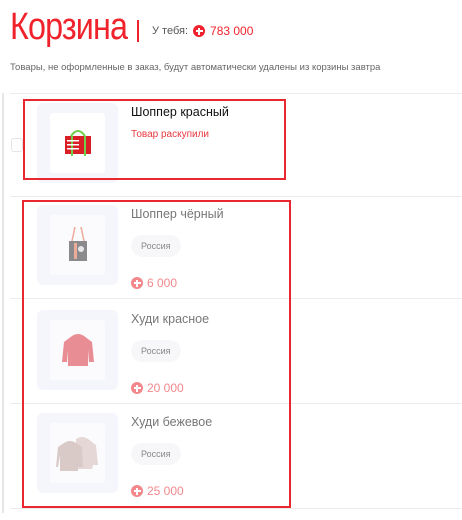 Image resolution: width=462 pixels, height=520 pixels. I want to click on coin-icon, so click(199, 31).